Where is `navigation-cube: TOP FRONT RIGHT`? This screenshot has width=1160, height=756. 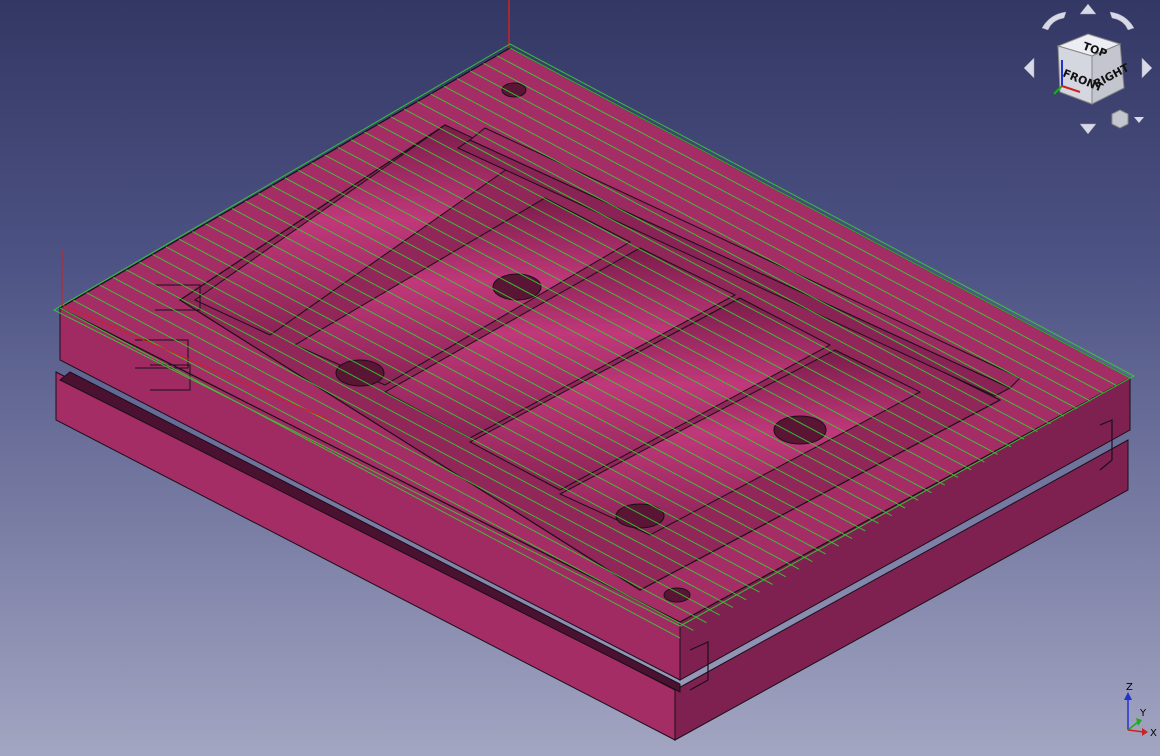 navigation-cube: TOP FRONT RIGHT is located at coordinates (1090, 70).